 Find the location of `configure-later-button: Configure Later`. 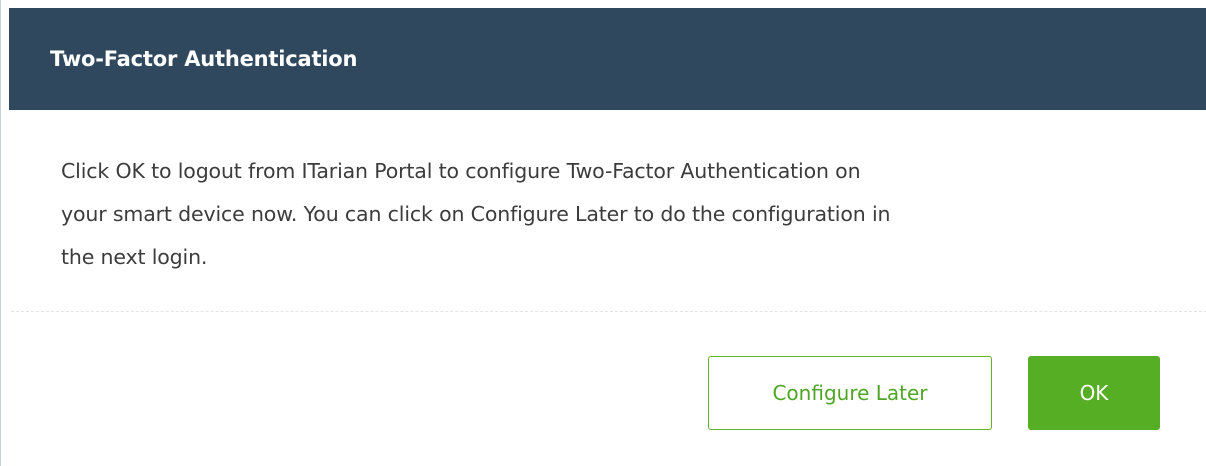

configure-later-button: Configure Later is located at coordinates (850, 393).